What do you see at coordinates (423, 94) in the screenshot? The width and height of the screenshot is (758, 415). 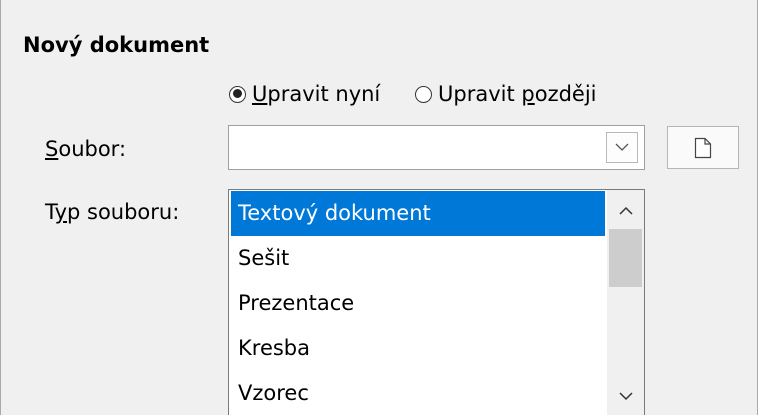 I see `radio-edit-later-indicator` at bounding box center [423, 94].